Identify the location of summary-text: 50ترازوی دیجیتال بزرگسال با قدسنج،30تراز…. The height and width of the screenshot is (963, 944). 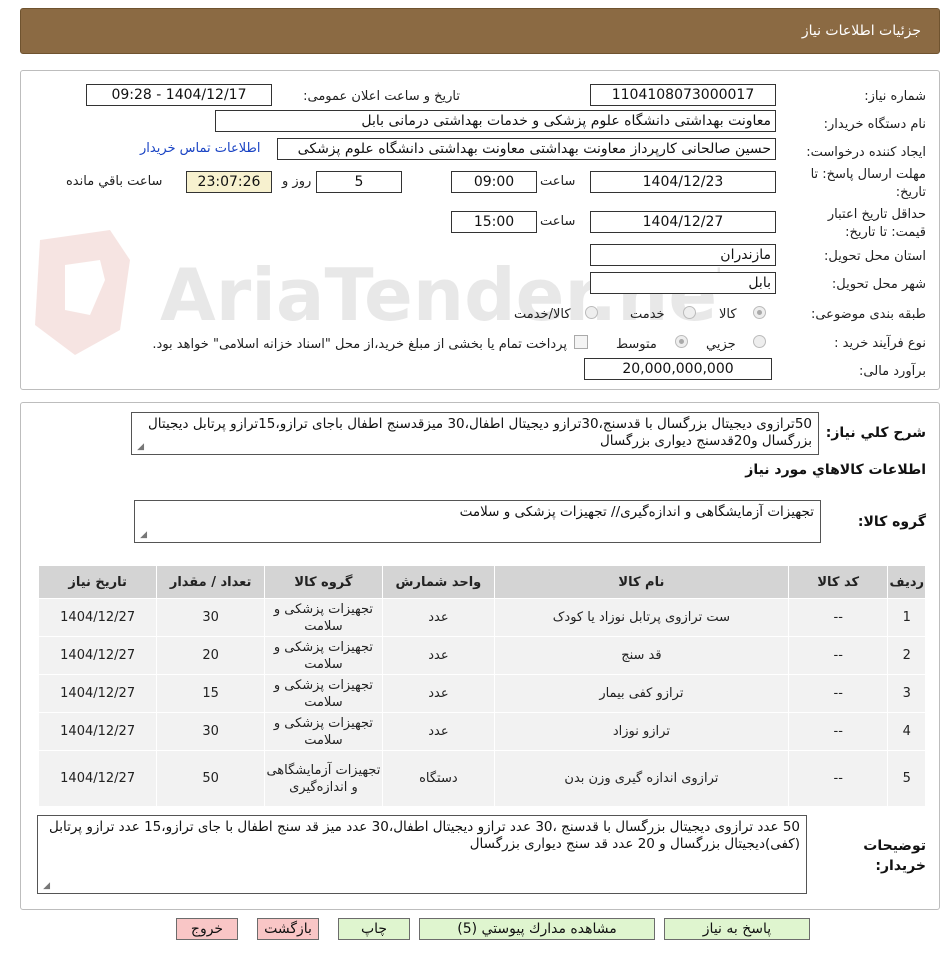
(479, 432).